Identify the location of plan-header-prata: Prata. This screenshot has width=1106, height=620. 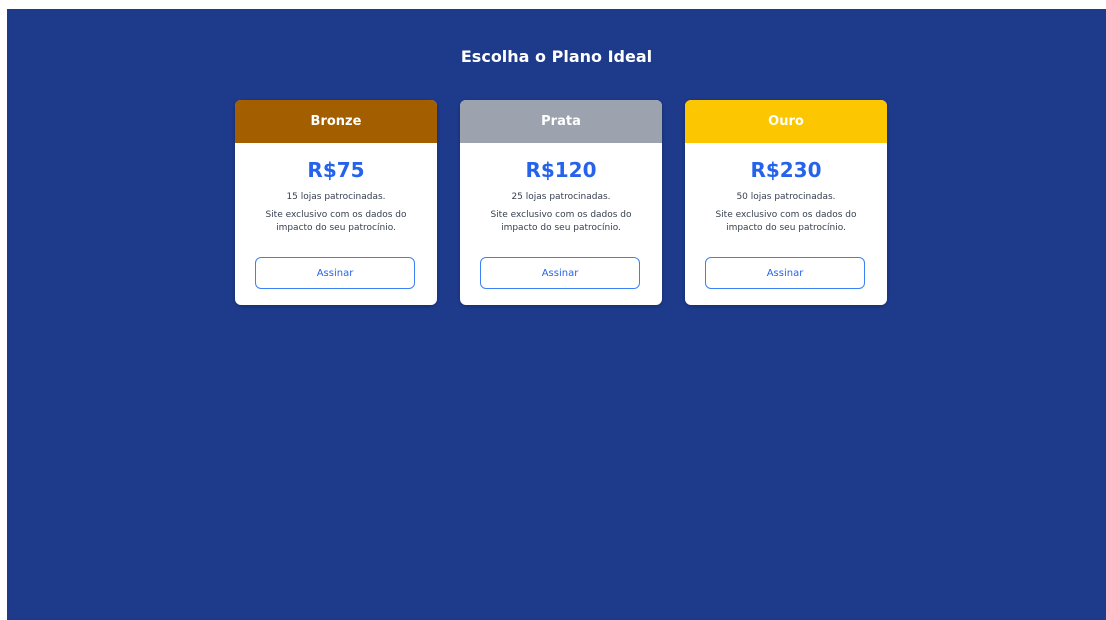
(561, 121).